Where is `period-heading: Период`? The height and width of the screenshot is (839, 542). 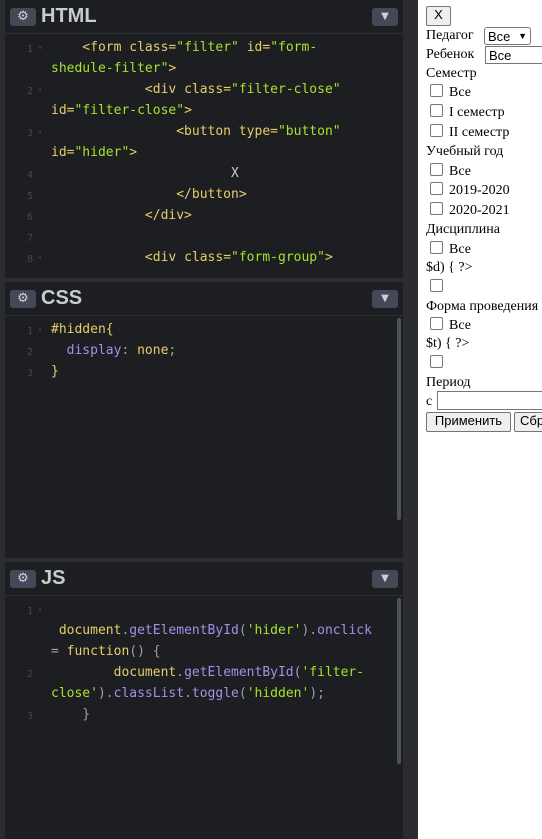
period-heading: Период is located at coordinates (448, 382).